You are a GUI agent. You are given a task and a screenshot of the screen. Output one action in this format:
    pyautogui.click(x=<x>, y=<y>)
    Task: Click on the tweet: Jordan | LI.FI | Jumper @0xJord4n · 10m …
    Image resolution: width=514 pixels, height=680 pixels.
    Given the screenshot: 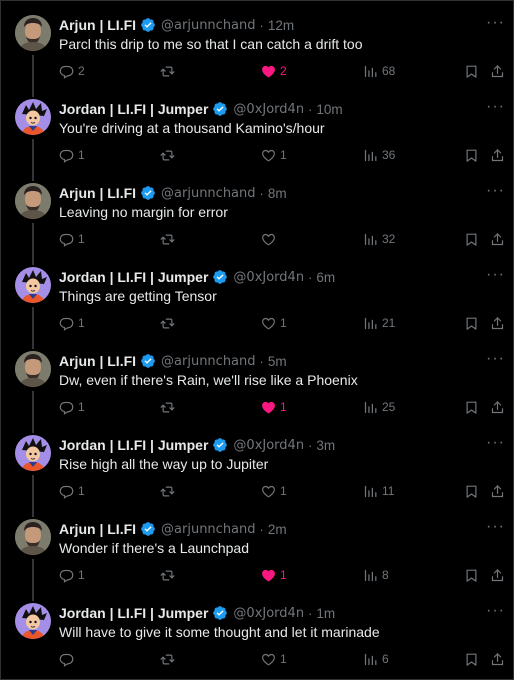 What is the action you would take?
    pyautogui.click(x=257, y=141)
    